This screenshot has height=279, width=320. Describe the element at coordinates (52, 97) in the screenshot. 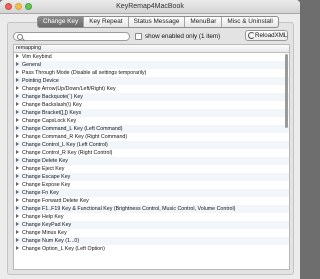

I see `list-item-label: Change Backquote(`) Key` at that location.